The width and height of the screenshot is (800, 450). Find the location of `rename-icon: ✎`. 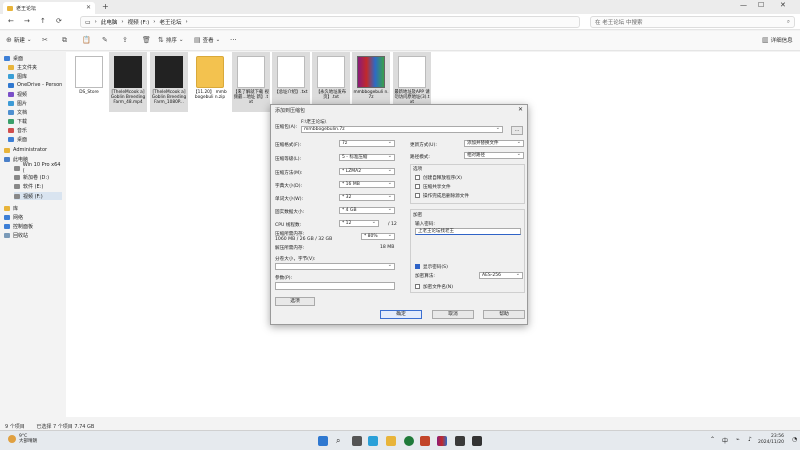

rename-icon: ✎ is located at coordinates (105, 40).